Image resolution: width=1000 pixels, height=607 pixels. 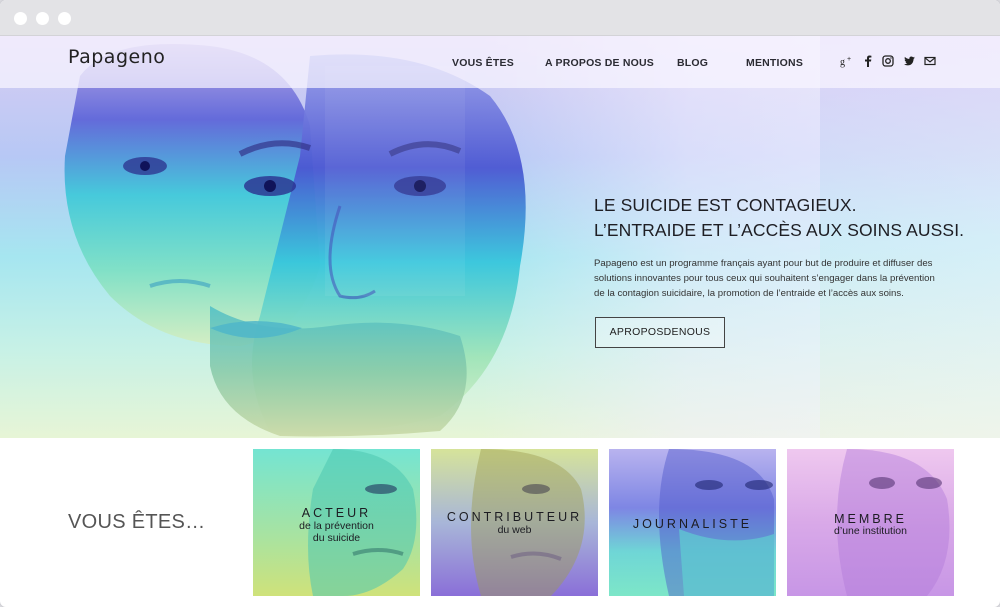 I want to click on instagram-icon, so click(x=888, y=61).